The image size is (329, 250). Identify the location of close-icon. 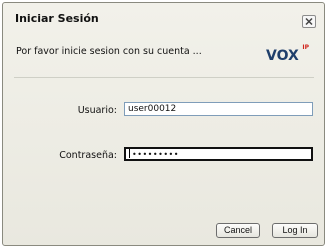
(309, 21).